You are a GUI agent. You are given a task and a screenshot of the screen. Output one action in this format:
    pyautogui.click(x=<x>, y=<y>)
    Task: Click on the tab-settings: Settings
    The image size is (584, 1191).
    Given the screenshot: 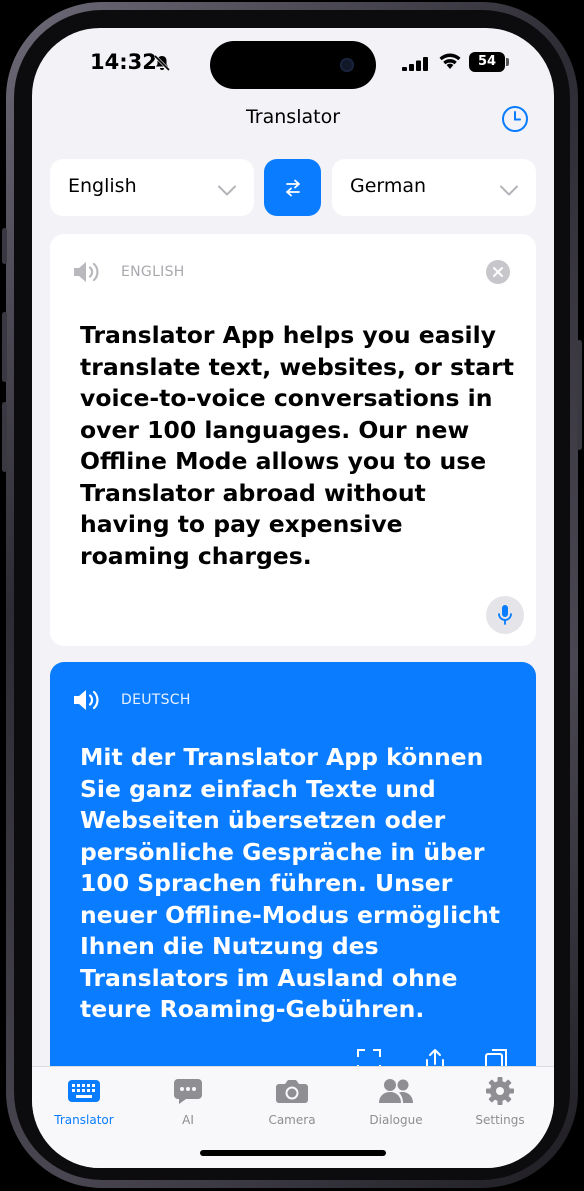 What is the action you would take?
    pyautogui.click(x=500, y=1101)
    